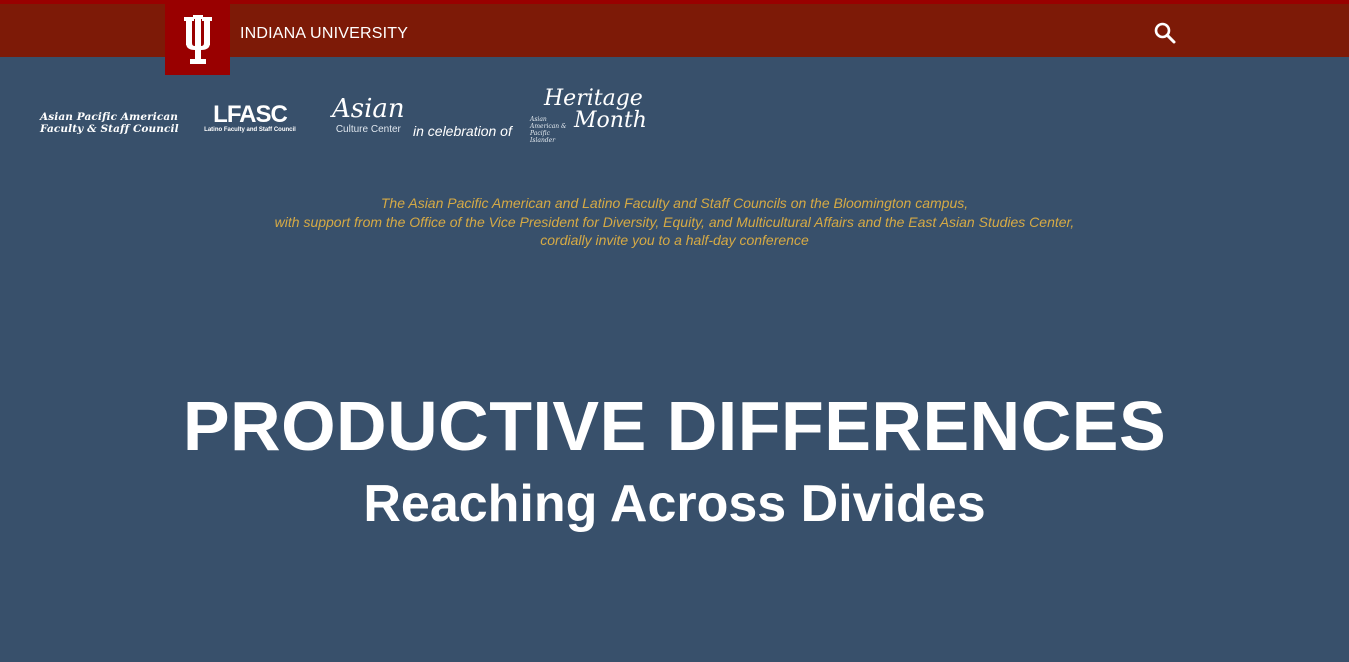 This screenshot has width=1349, height=662. Describe the element at coordinates (674, 504) in the screenshot. I see `page-subtitle: Reaching Across Divides` at that location.